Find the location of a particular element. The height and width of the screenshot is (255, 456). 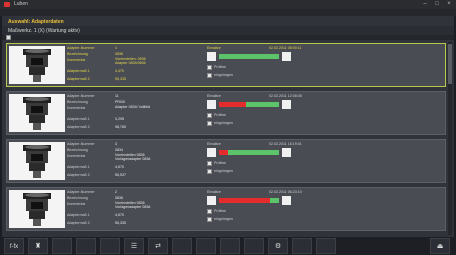

fx-button: f-fx is located at coordinates (14, 246).